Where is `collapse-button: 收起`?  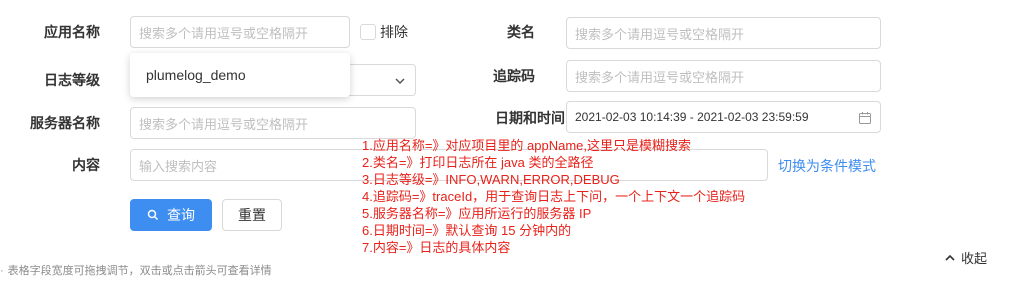 collapse-button: 收起 is located at coordinates (965, 257).